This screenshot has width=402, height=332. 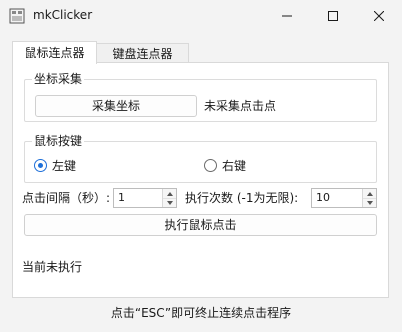 I want to click on maximize-icon, so click(x=333, y=15).